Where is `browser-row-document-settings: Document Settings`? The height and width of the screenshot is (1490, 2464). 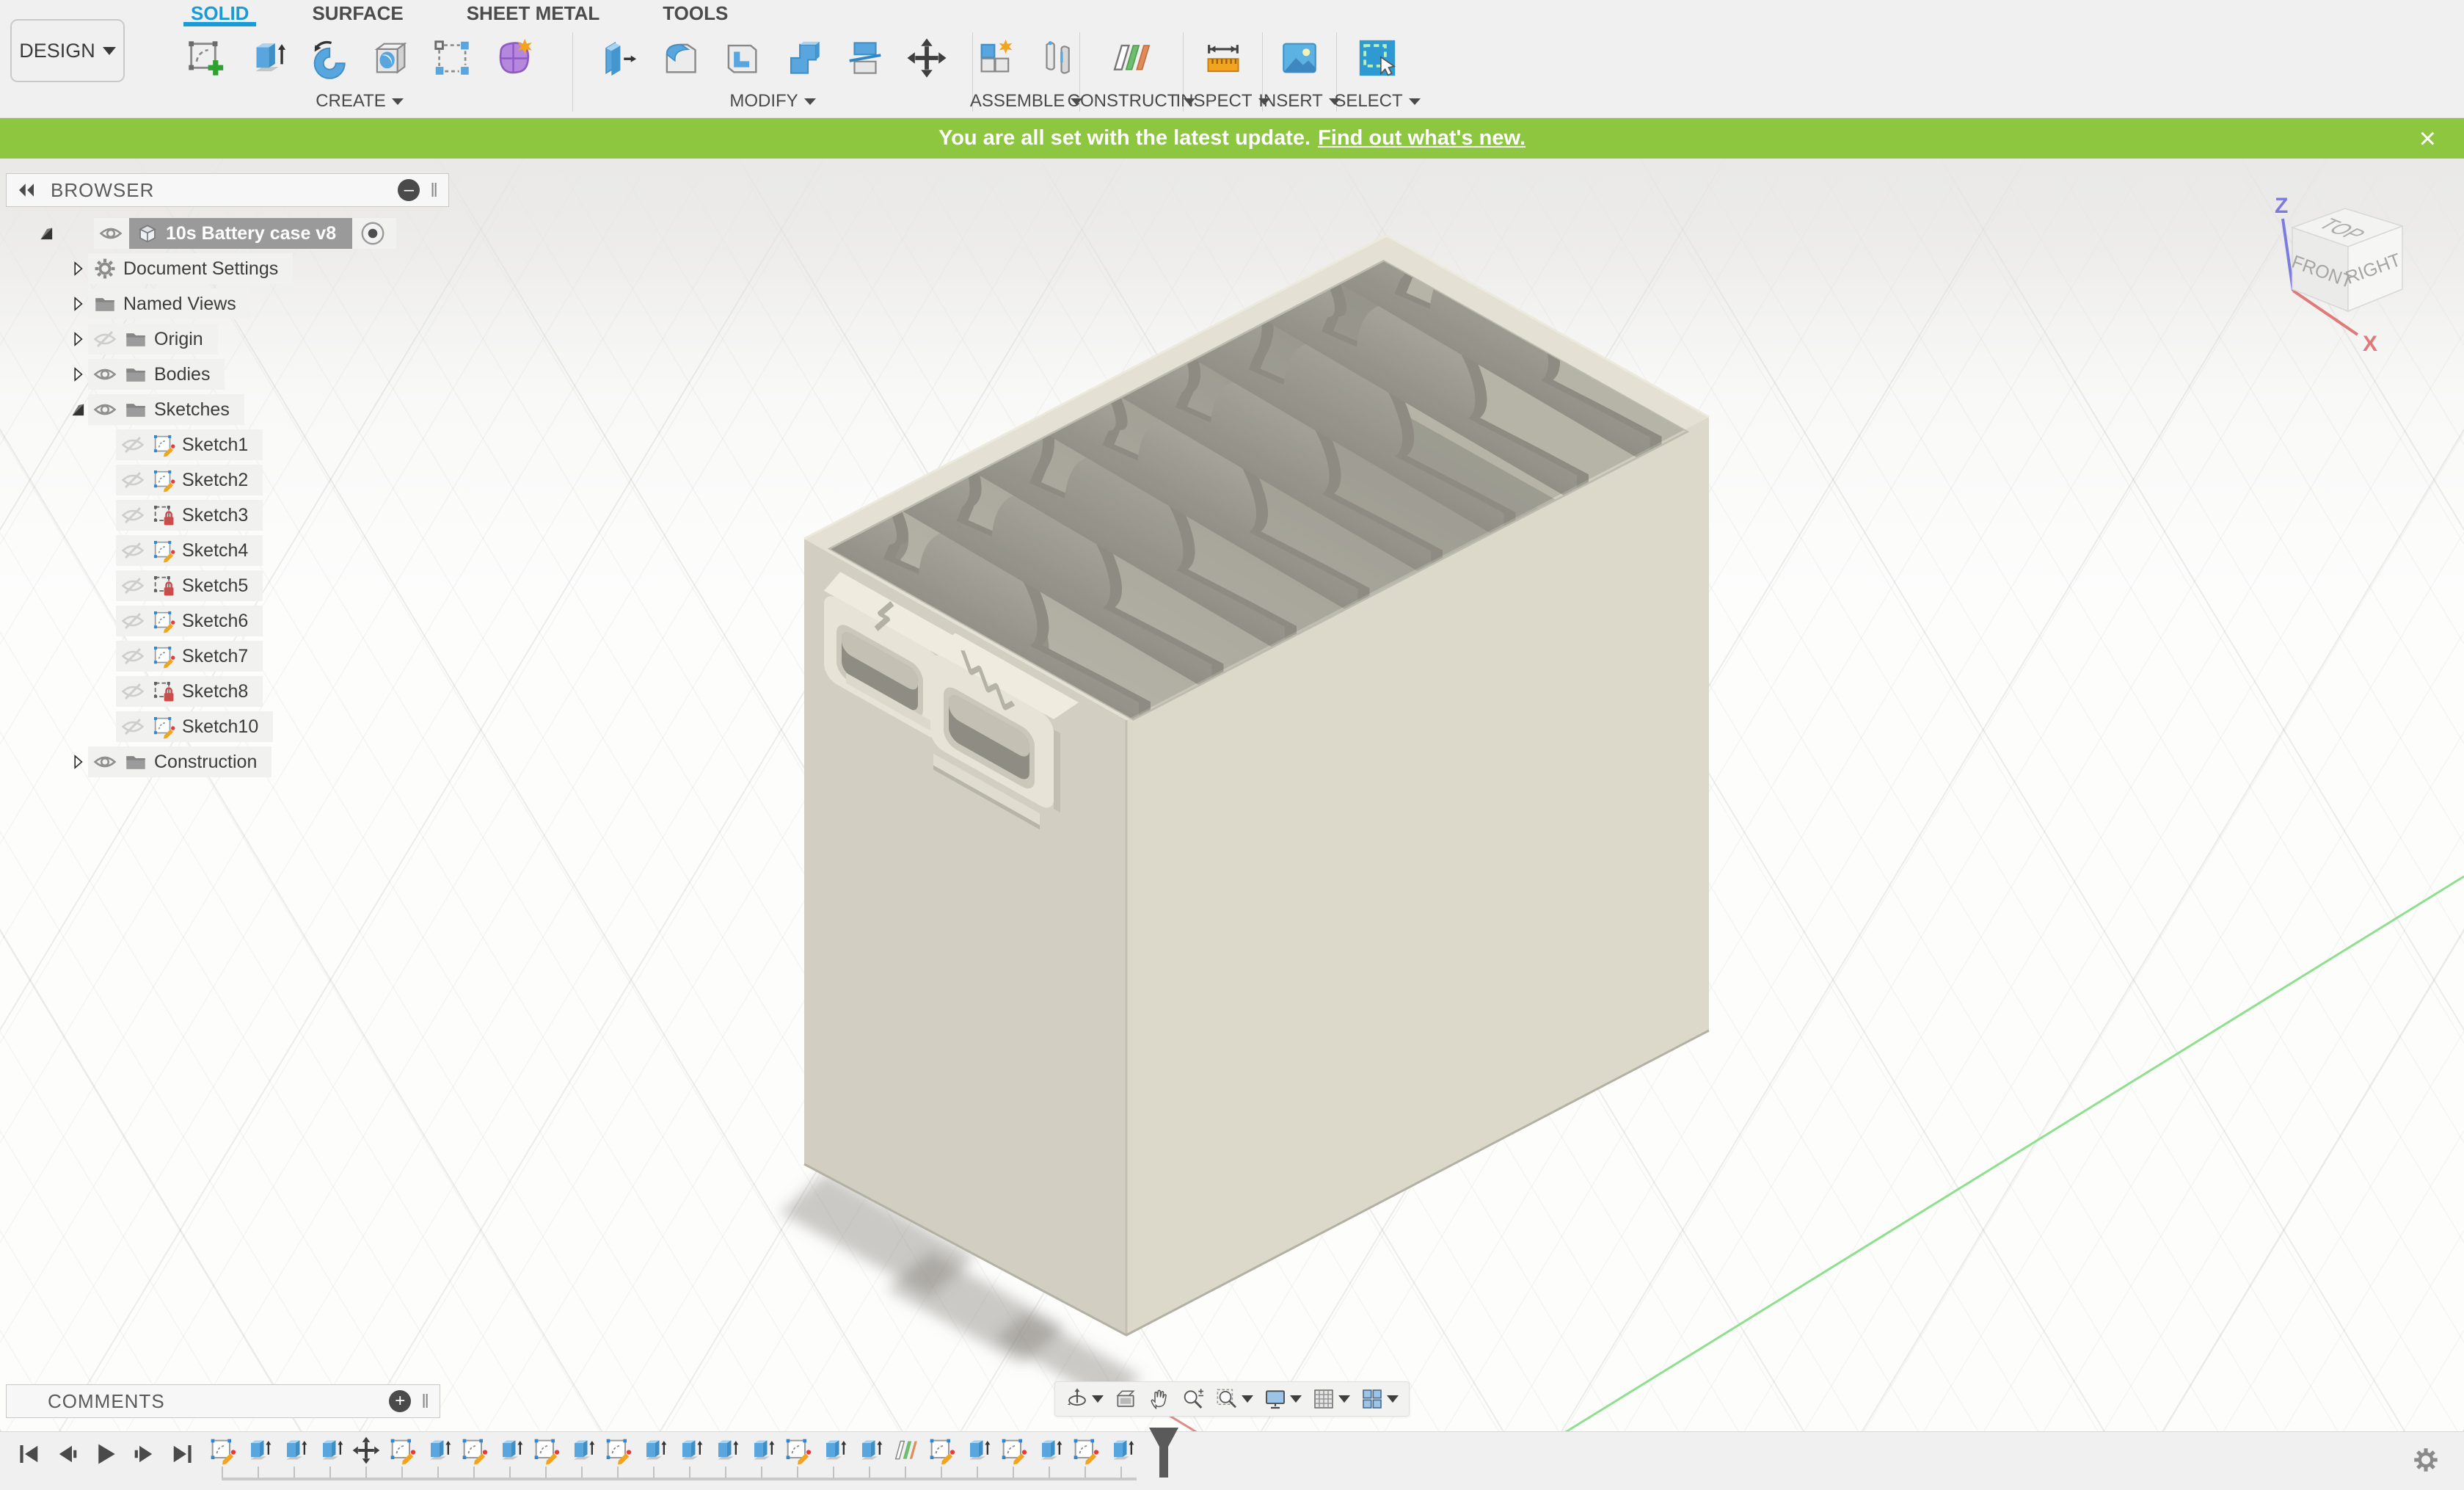
browser-row-document-settings: Document Settings is located at coordinates (227, 268).